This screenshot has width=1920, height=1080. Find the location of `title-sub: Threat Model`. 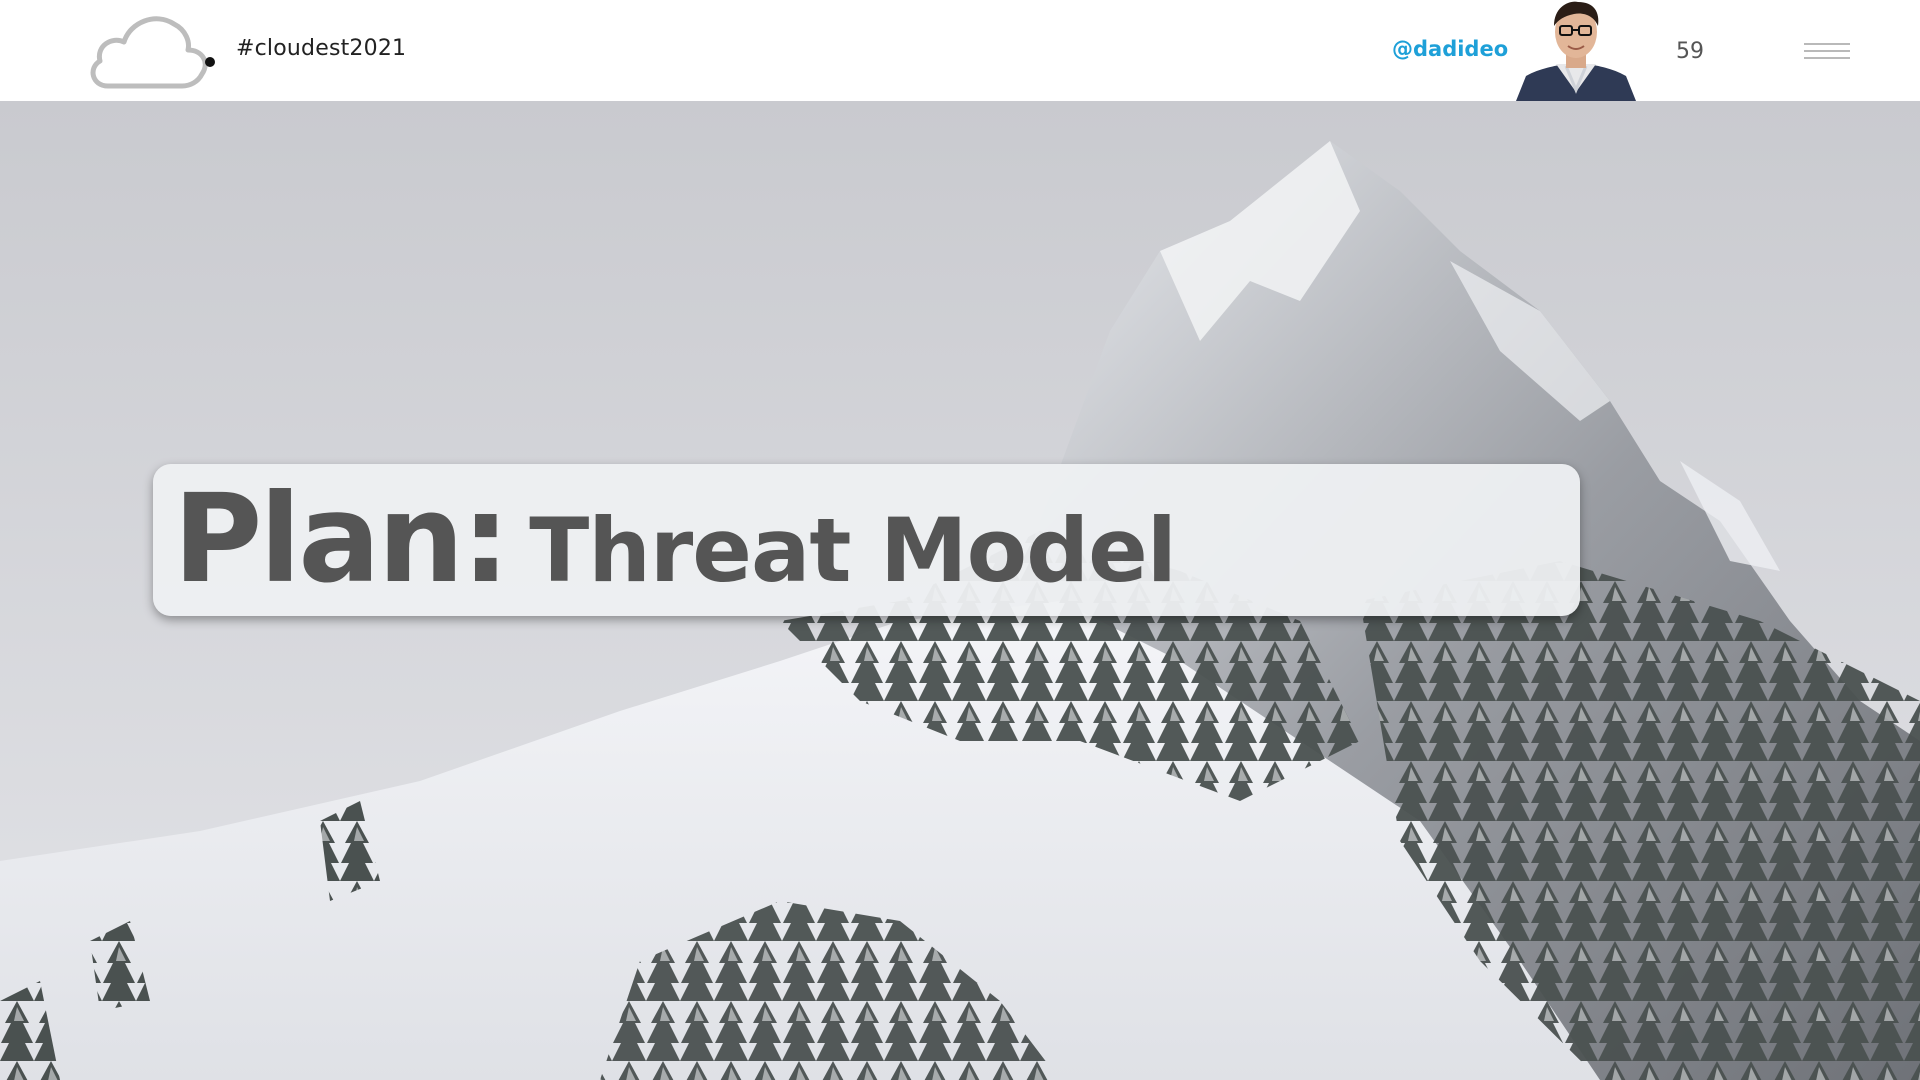

title-sub: Threat Model is located at coordinates (853, 550).